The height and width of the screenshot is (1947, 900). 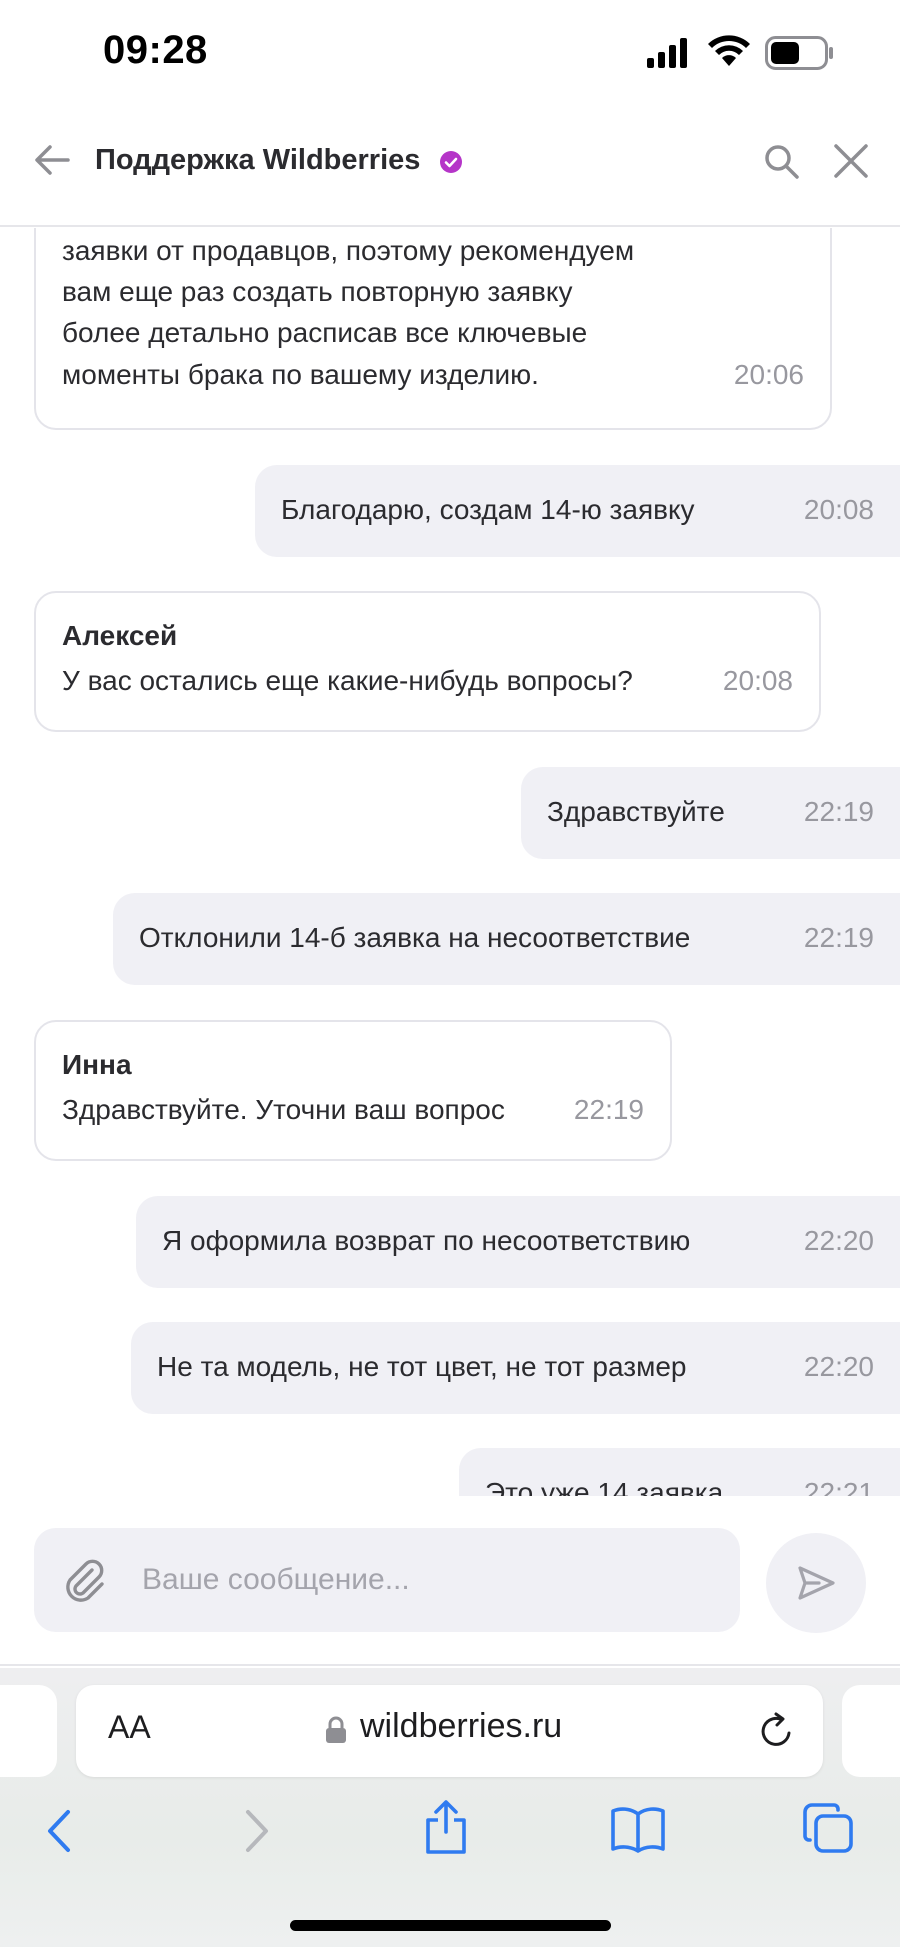 I want to click on message-field, so click(x=387, y=1580).